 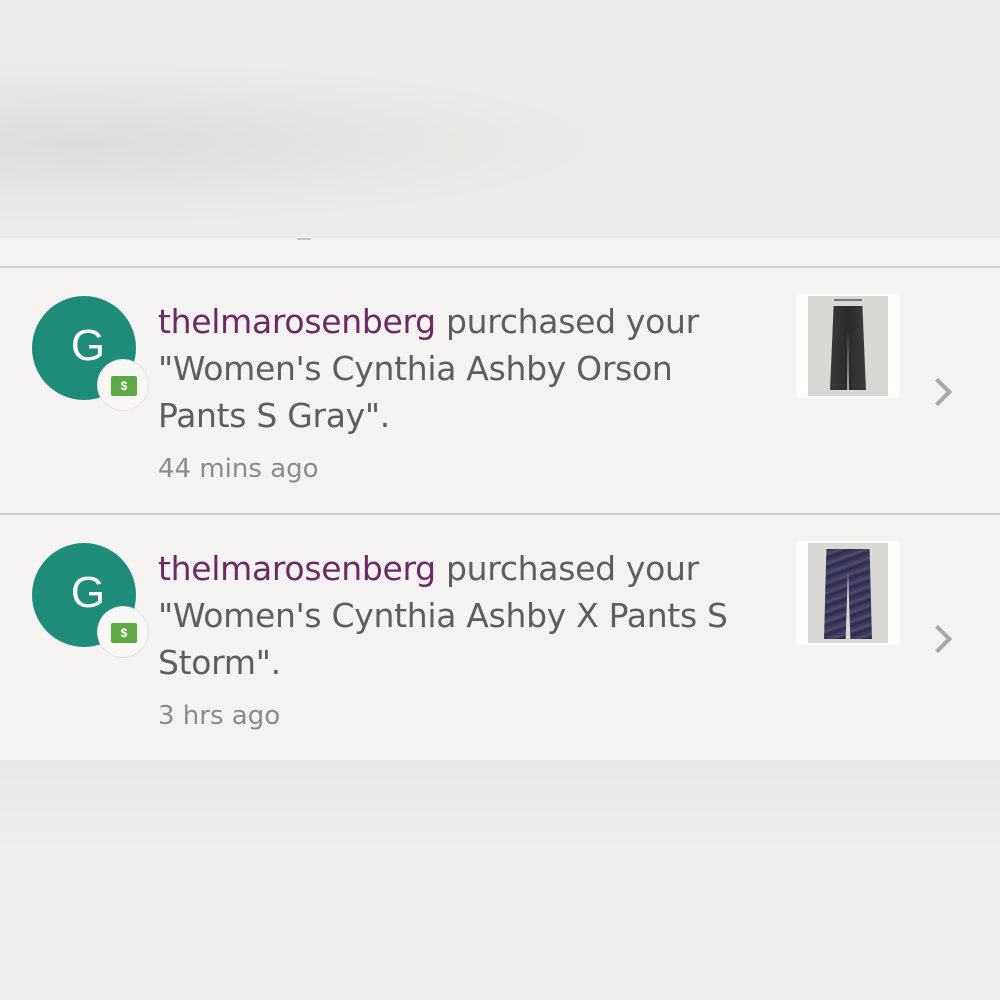 I want to click on timestamp: 3 hrs ago, so click(x=219, y=716).